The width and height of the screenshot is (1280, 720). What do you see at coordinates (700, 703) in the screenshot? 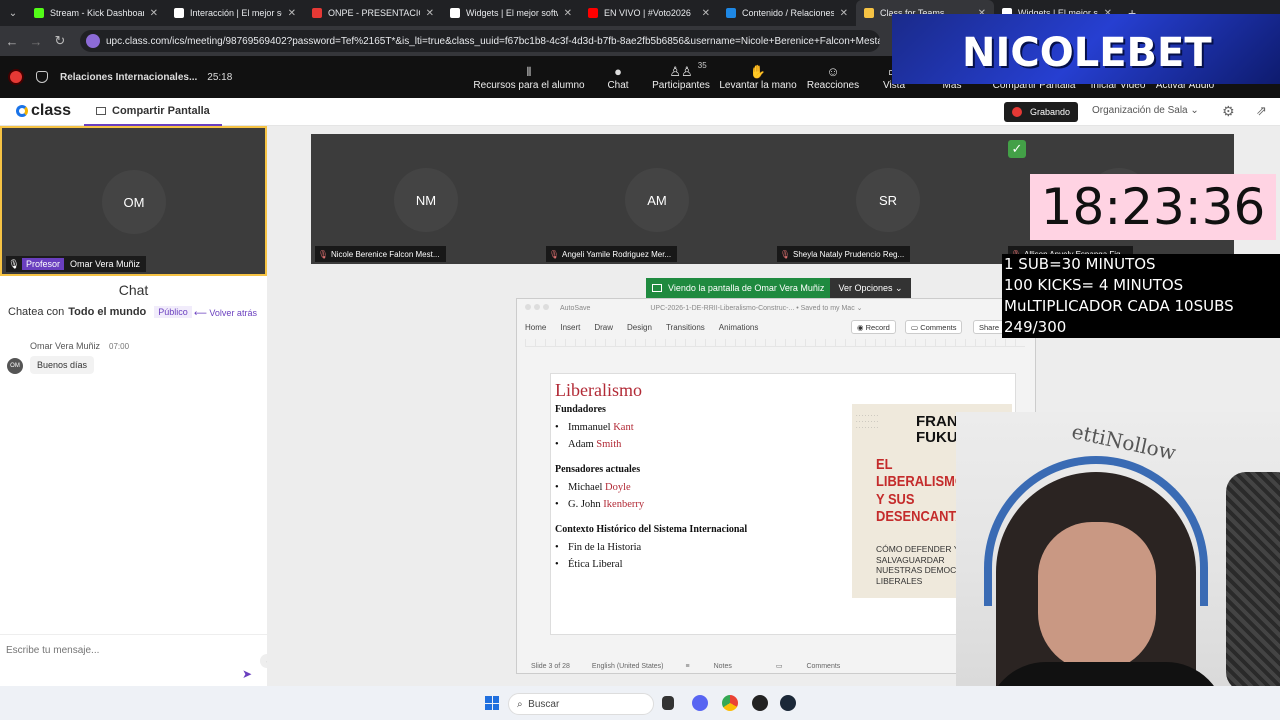
I see `discord-icon` at bounding box center [700, 703].